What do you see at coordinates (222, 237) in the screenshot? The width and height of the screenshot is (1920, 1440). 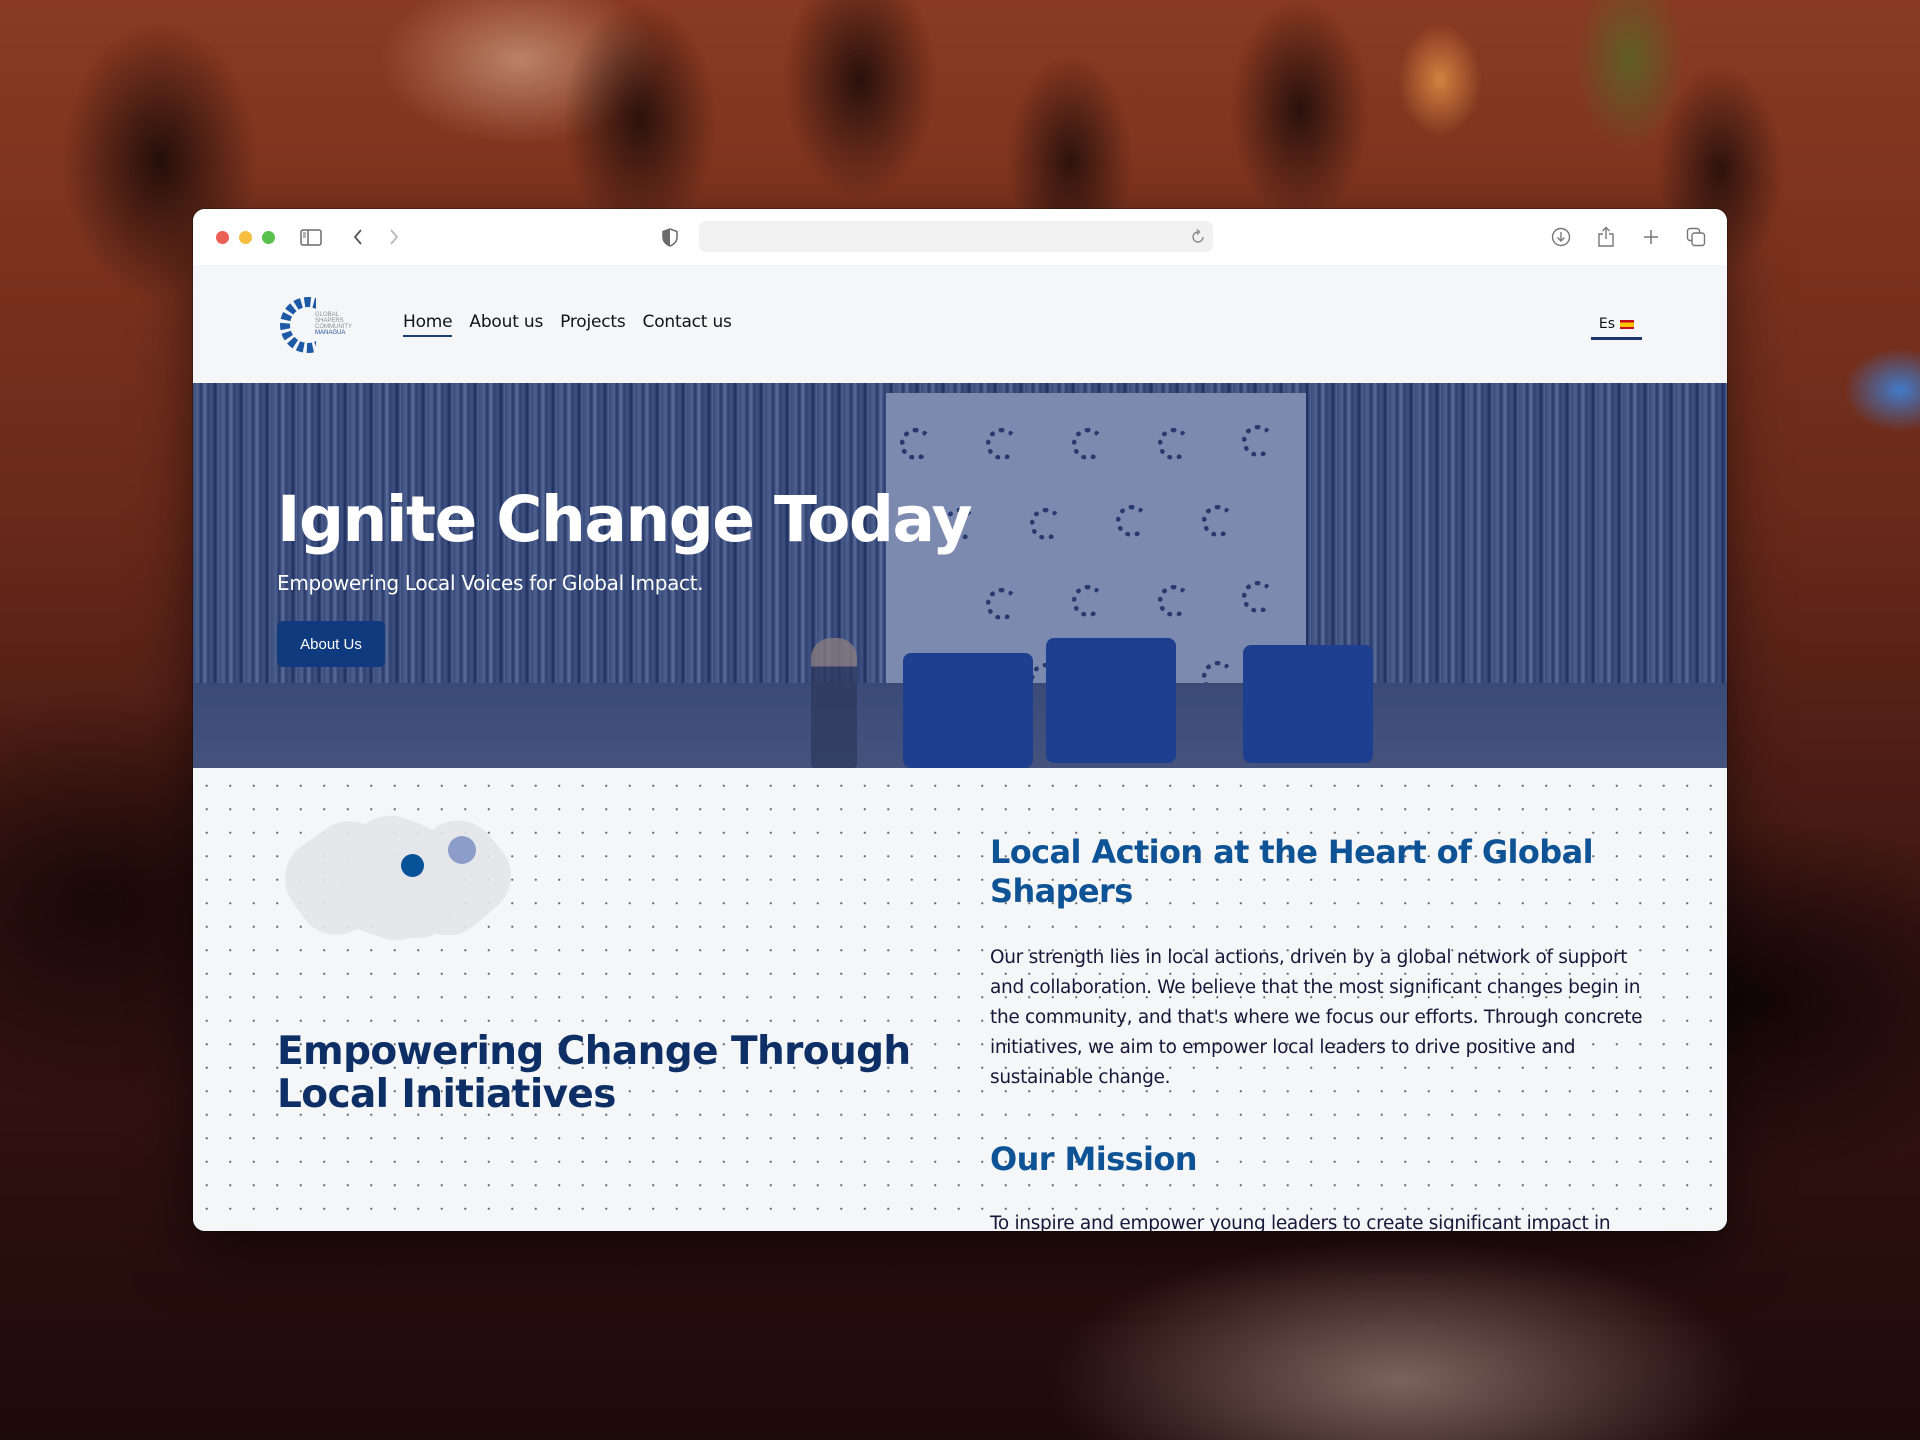 I see `close-window-button` at bounding box center [222, 237].